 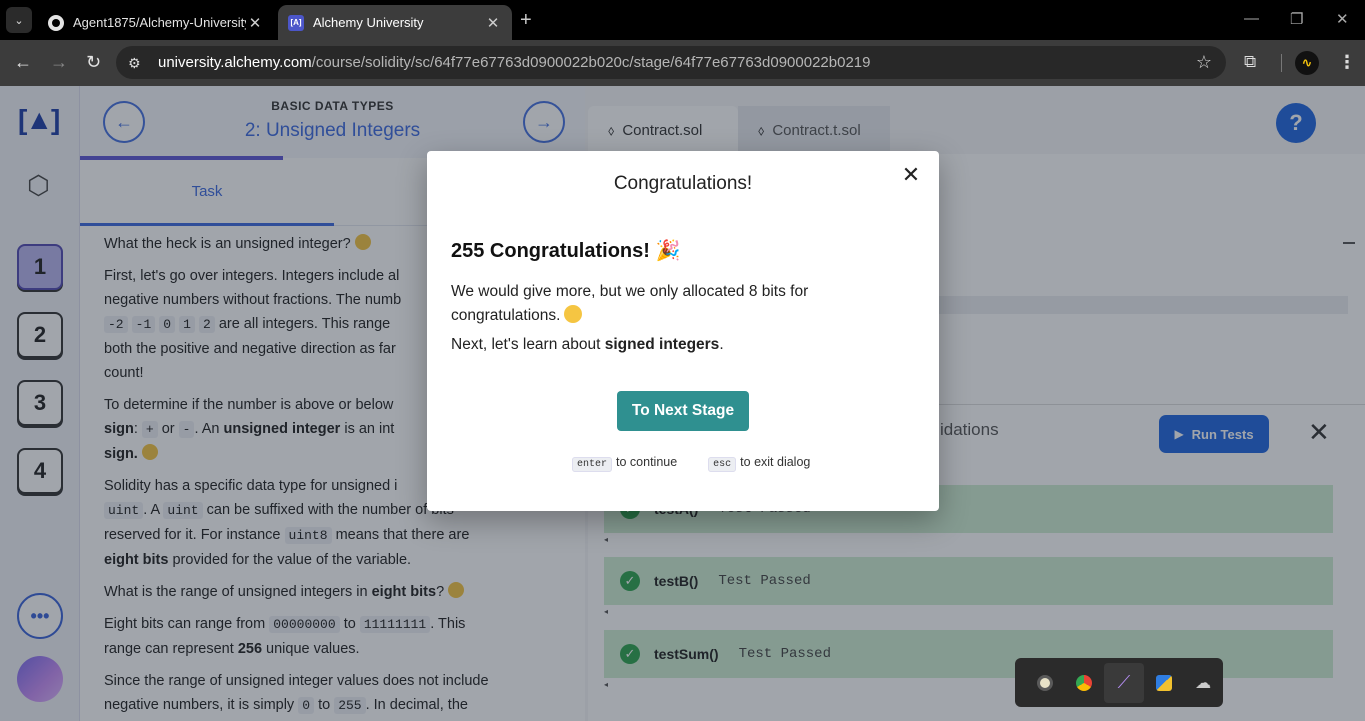 I want to click on dialog-next-message: Next, let's learn about signed integers., so click(x=587, y=344).